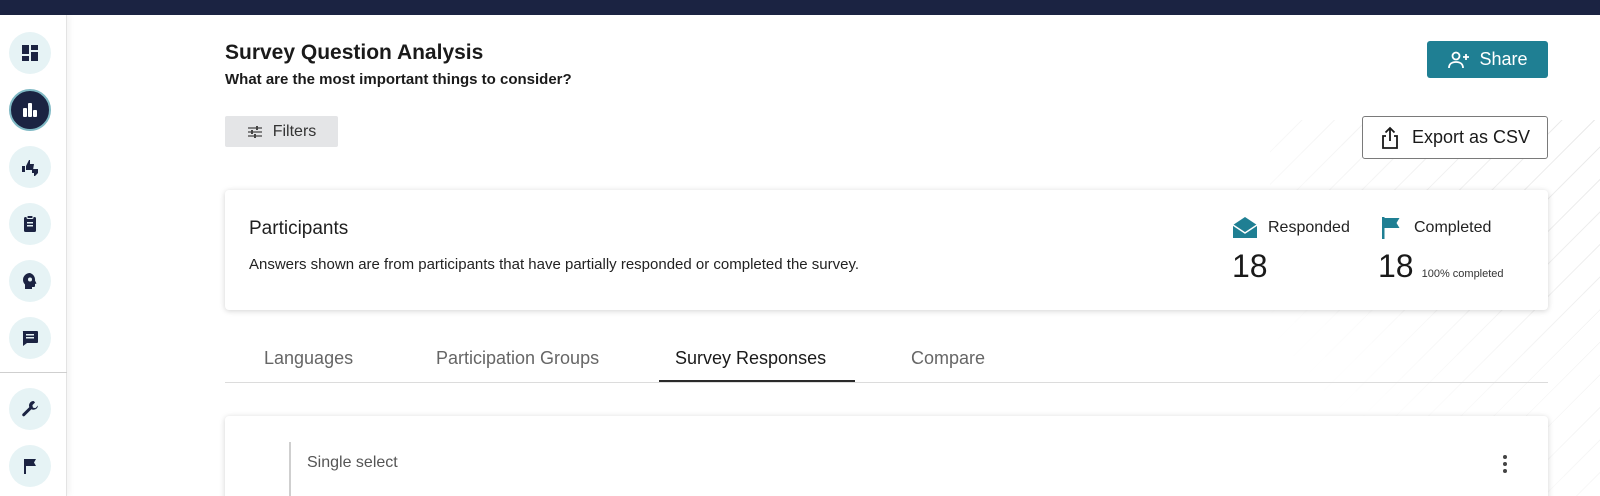 Image resolution: width=1600 pixels, height=496 pixels. I want to click on responded-count: 18, so click(1250, 266).